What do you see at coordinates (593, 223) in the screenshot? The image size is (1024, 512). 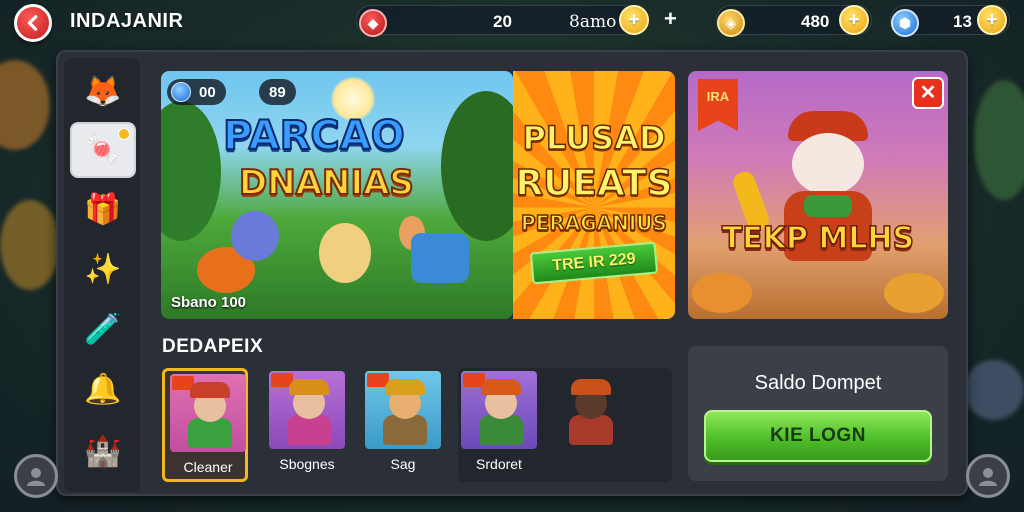 I see `promo-line3: PERAGANIUS` at bounding box center [593, 223].